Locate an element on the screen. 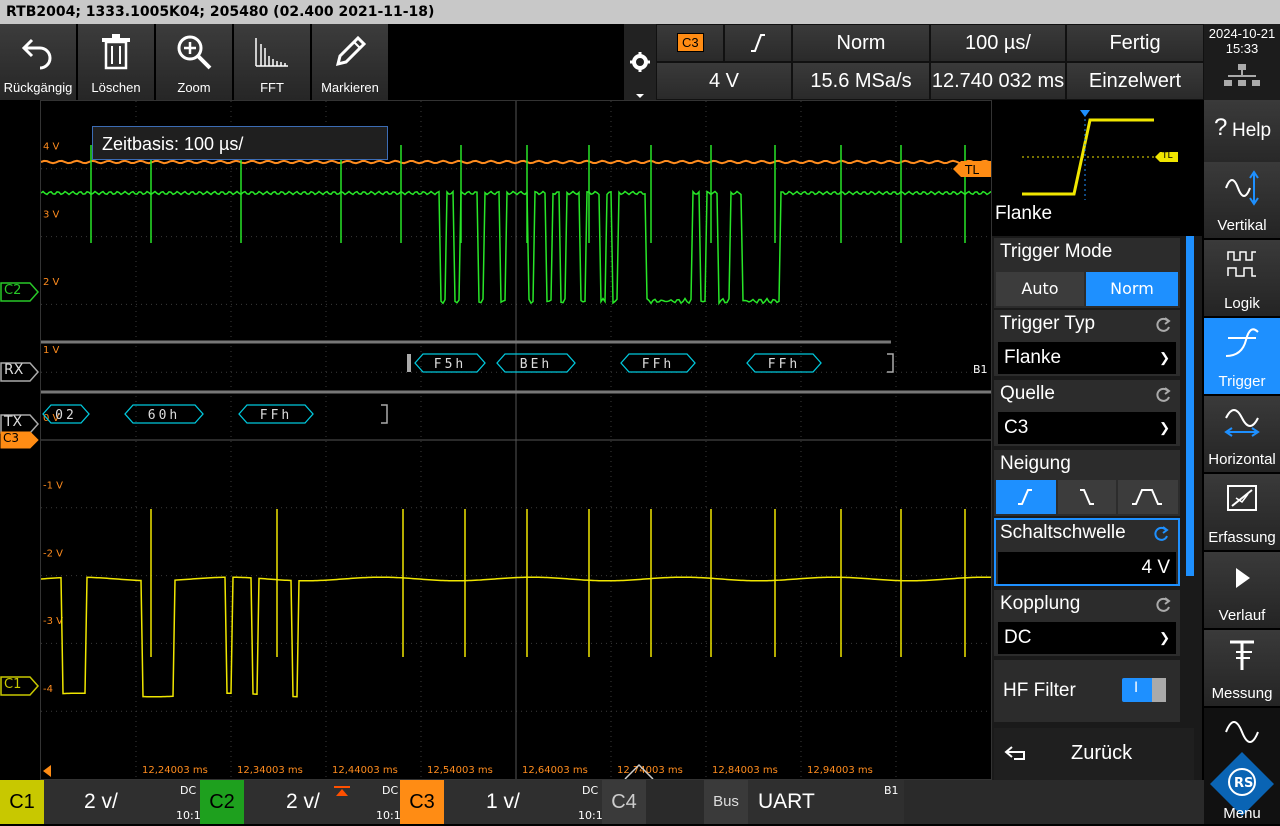 Image resolution: width=1280 pixels, height=826 pixels. logic-icon is located at coordinates (1241, 264).